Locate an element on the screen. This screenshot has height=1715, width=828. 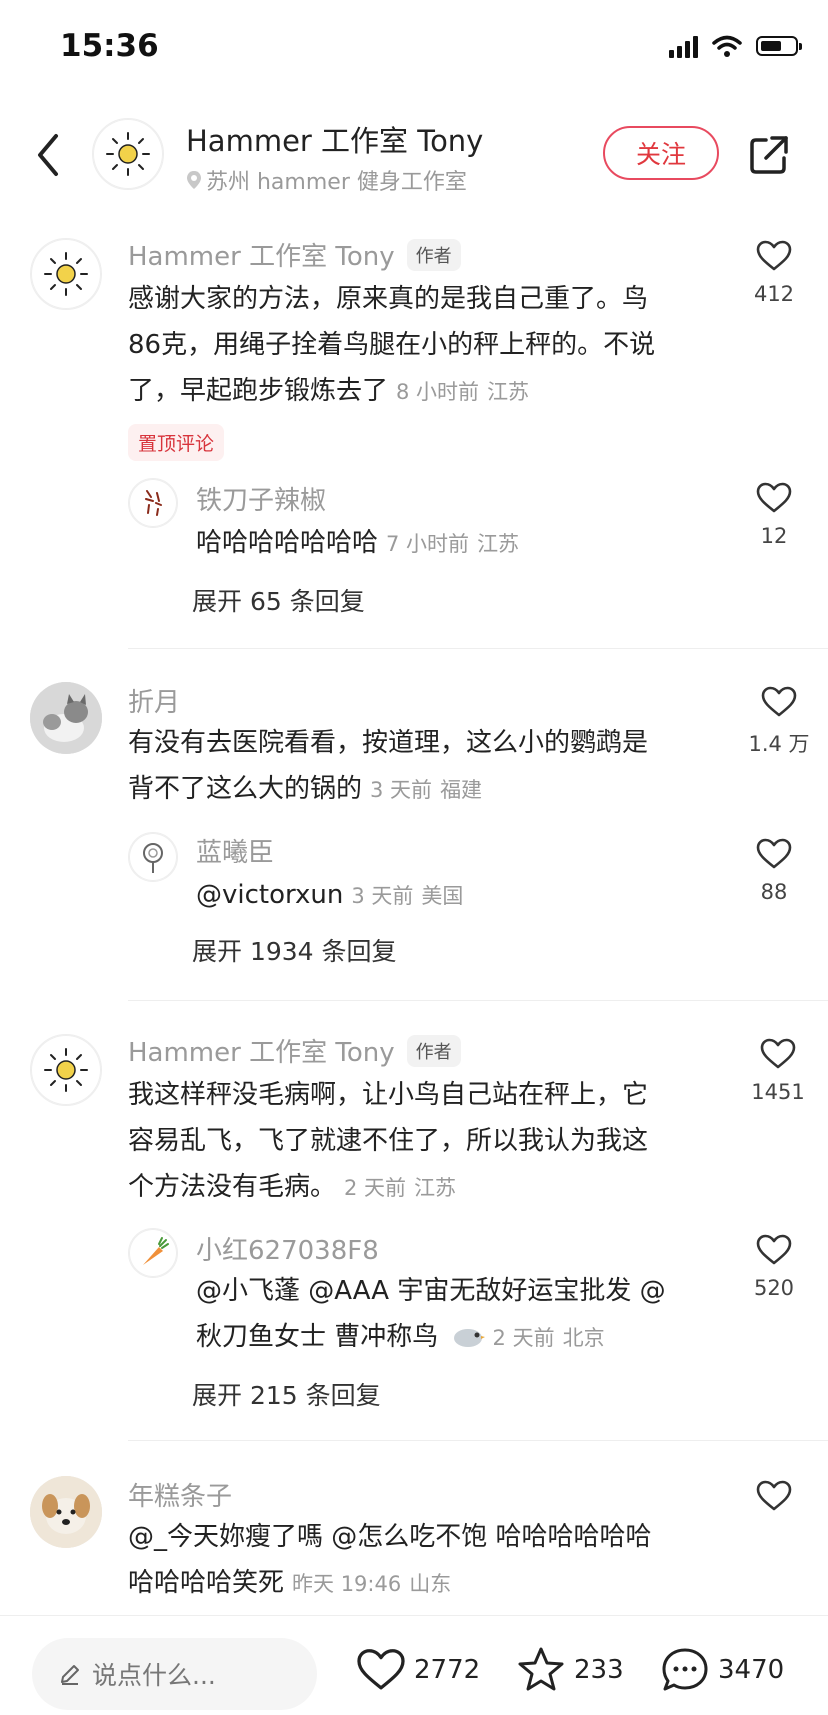
carrot-avatar-icon is located at coordinates (156, 1251).